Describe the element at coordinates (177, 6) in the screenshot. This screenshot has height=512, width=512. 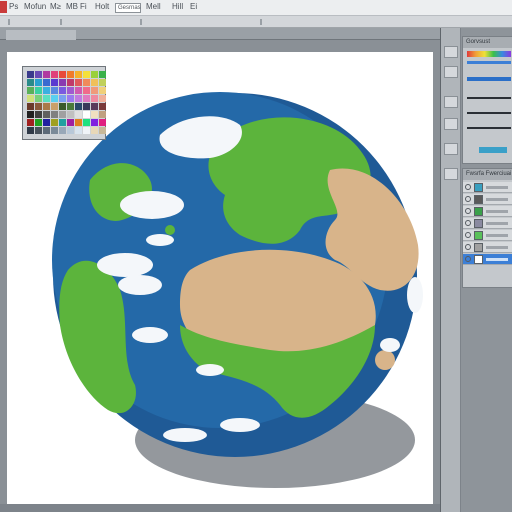
I see `menu-item-9: Hill` at that location.